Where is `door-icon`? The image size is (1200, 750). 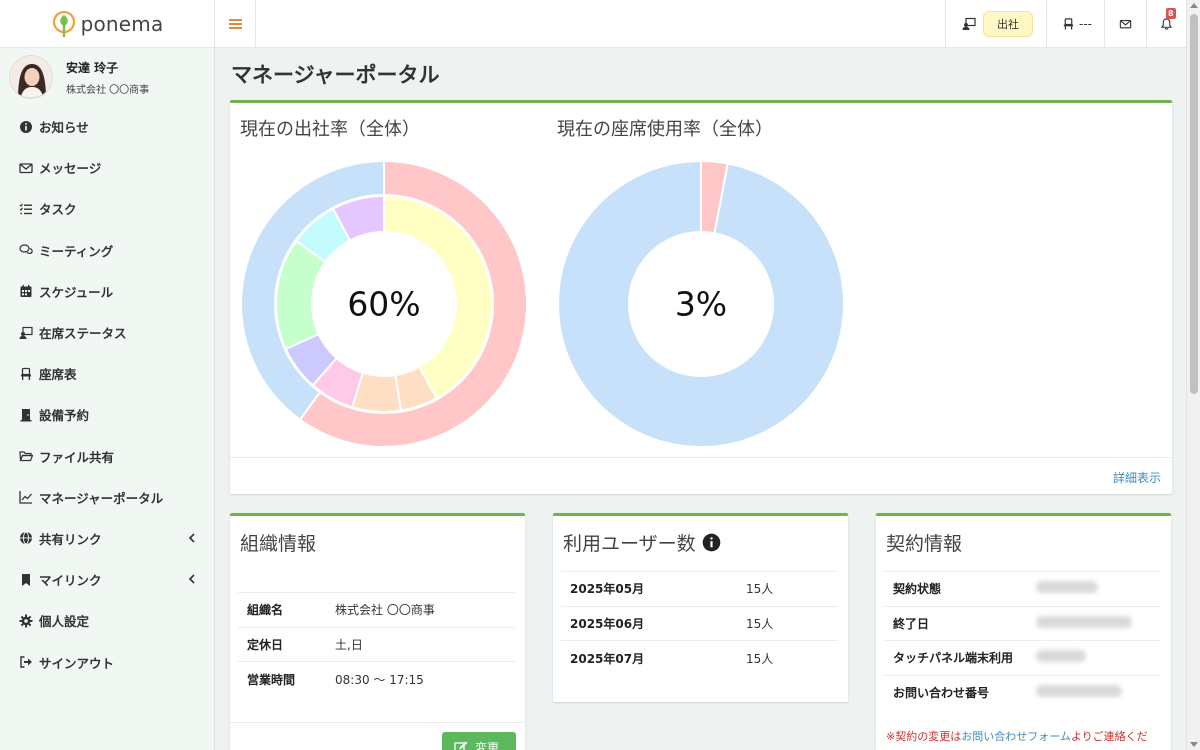 door-icon is located at coordinates (26, 415).